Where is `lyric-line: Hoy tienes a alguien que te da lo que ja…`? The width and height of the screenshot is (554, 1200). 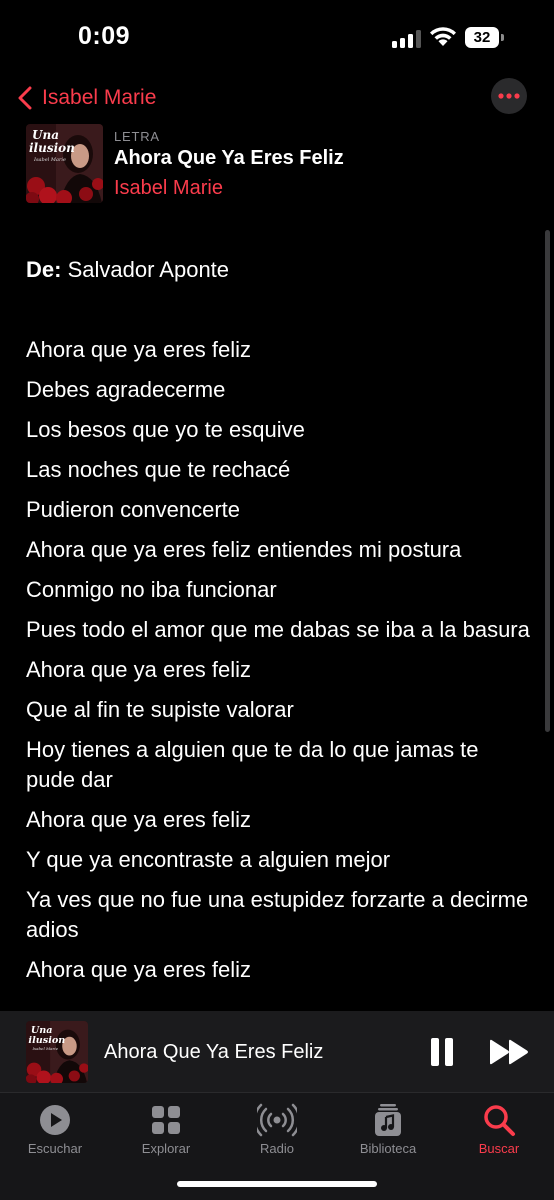 lyric-line: Hoy tienes a alguien que te da lo que ja… is located at coordinates (252, 764).